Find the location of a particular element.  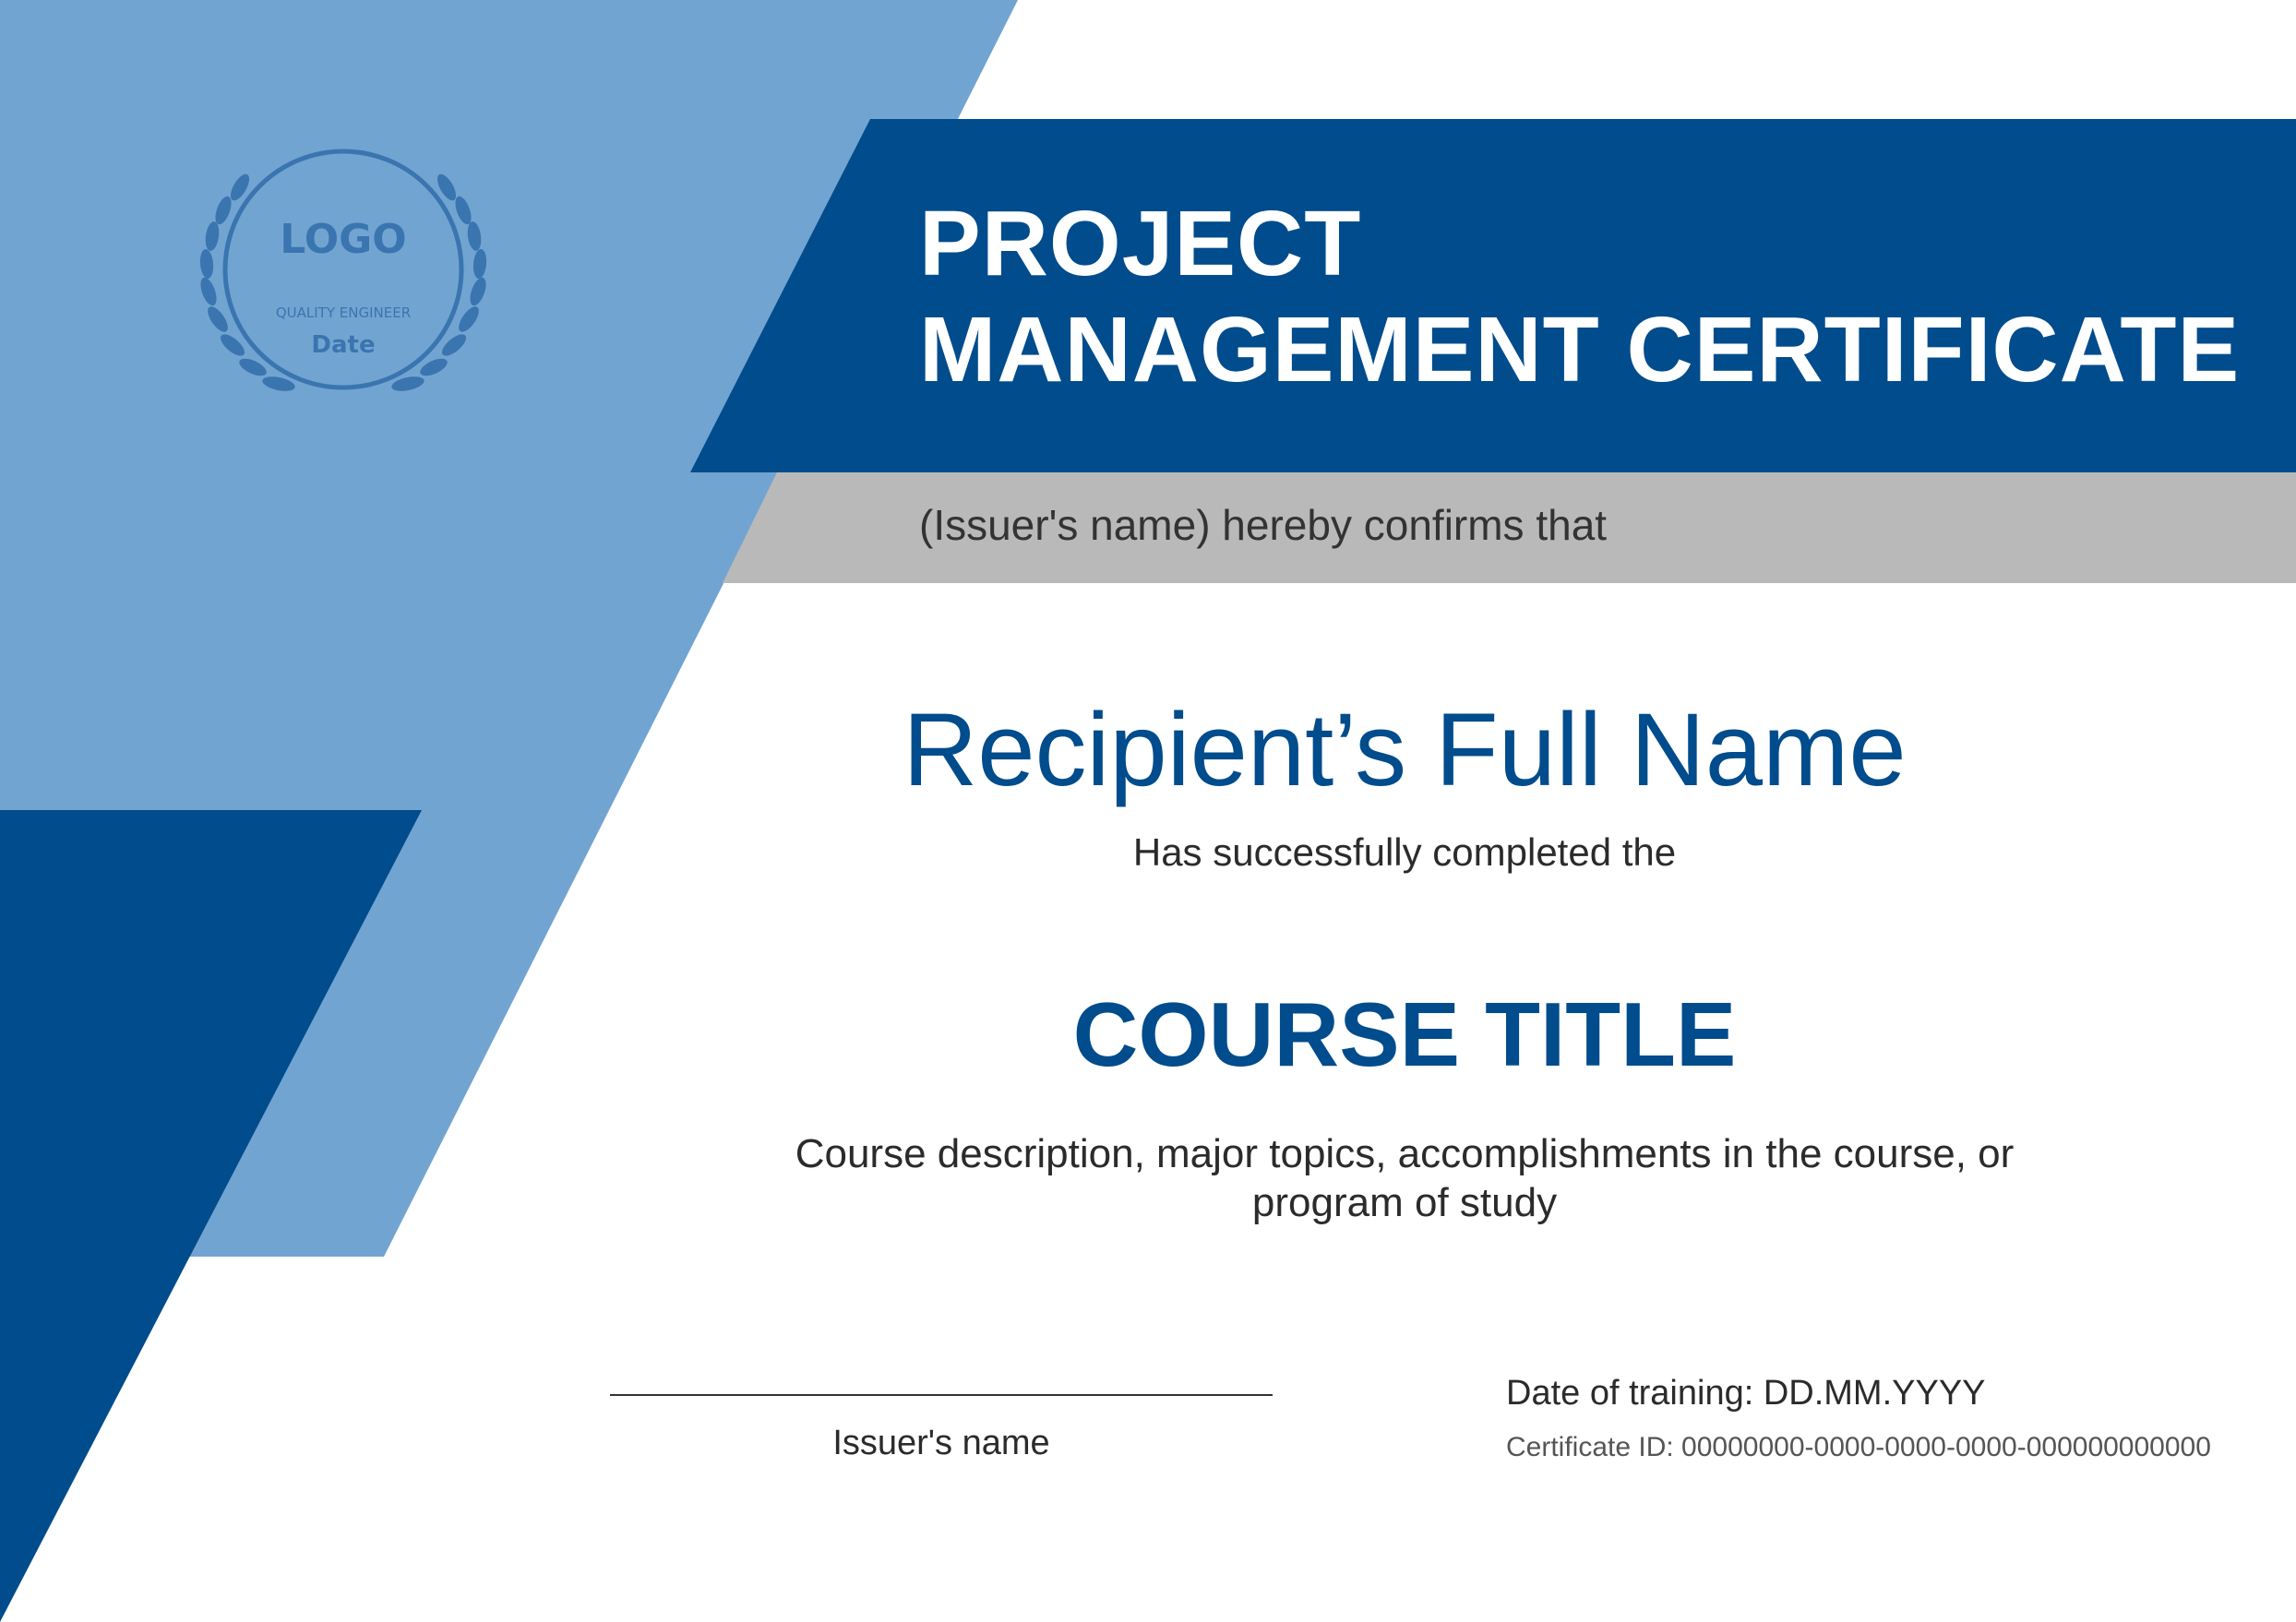

date-of-training: Date of training: DD.MM.YYYY is located at coordinates (1746, 1393).